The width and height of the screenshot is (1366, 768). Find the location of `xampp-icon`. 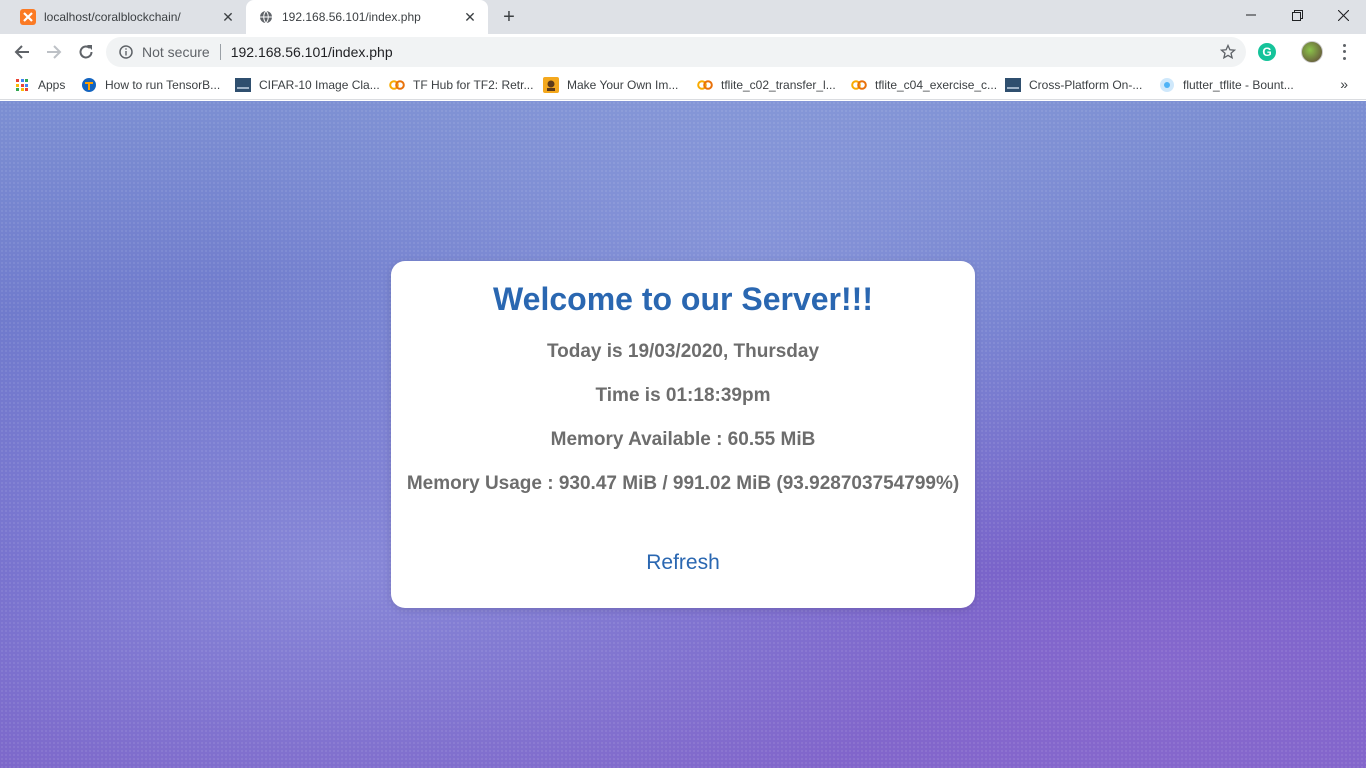

xampp-icon is located at coordinates (28, 17).